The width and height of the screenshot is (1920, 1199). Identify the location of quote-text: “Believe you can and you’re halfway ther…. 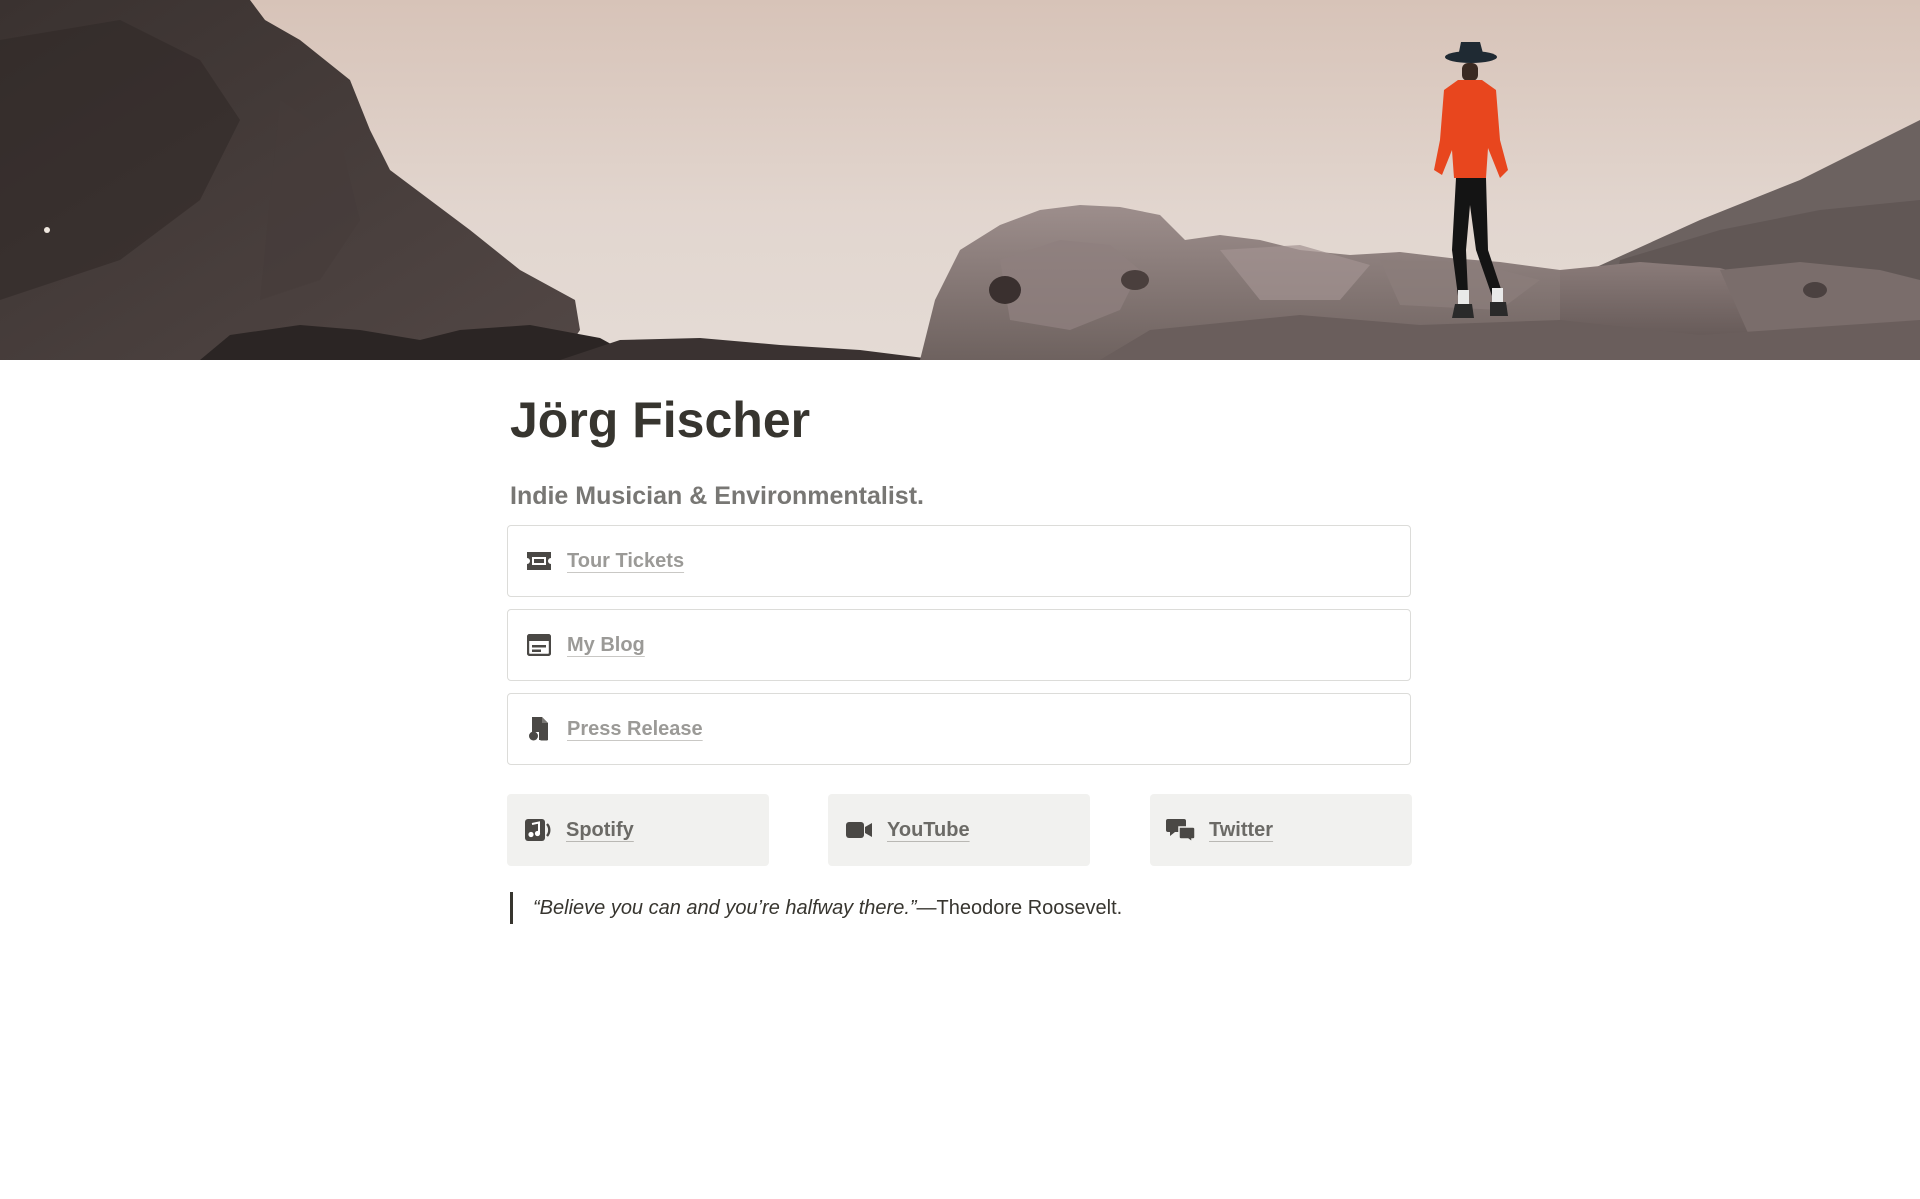
(725, 907).